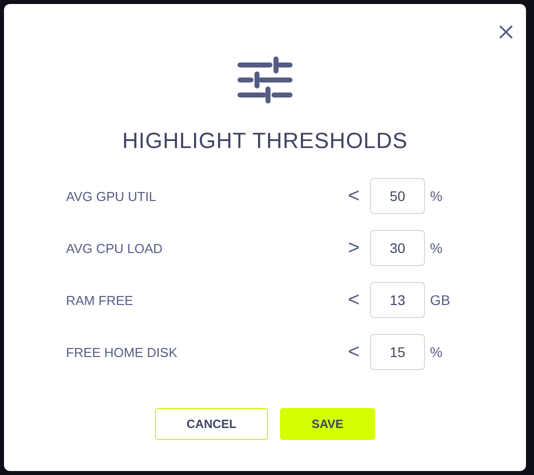  I want to click on operator-sign: >, so click(354, 248).